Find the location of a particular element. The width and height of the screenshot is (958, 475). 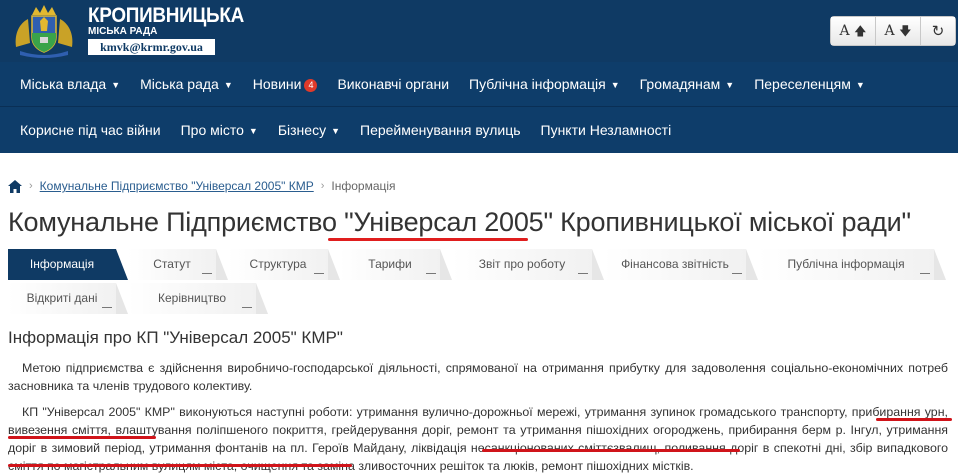

nav-label: Виконавчі органи is located at coordinates (393, 84).